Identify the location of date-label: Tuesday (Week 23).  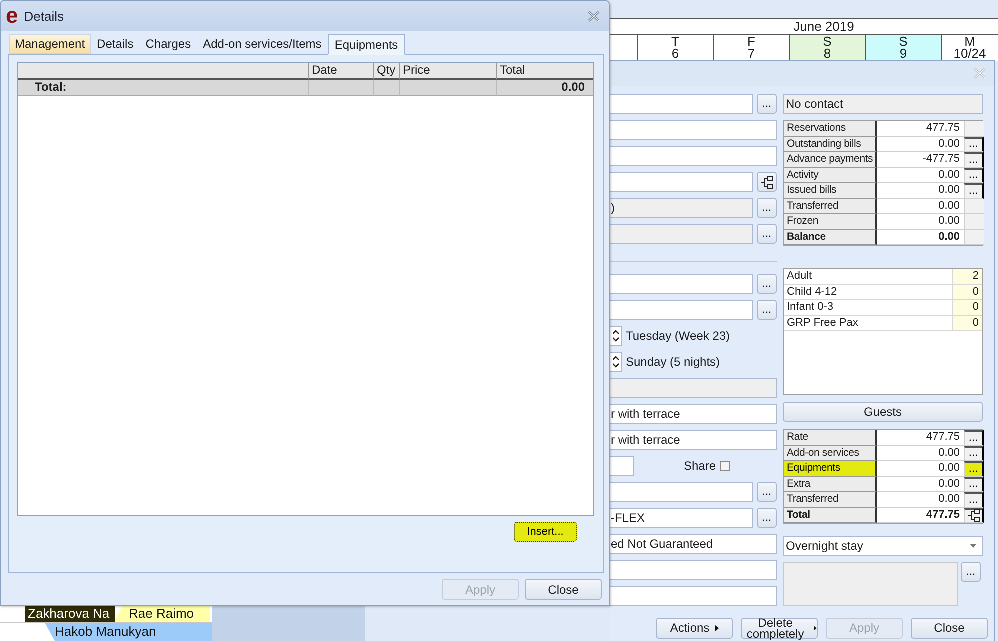
(678, 336).